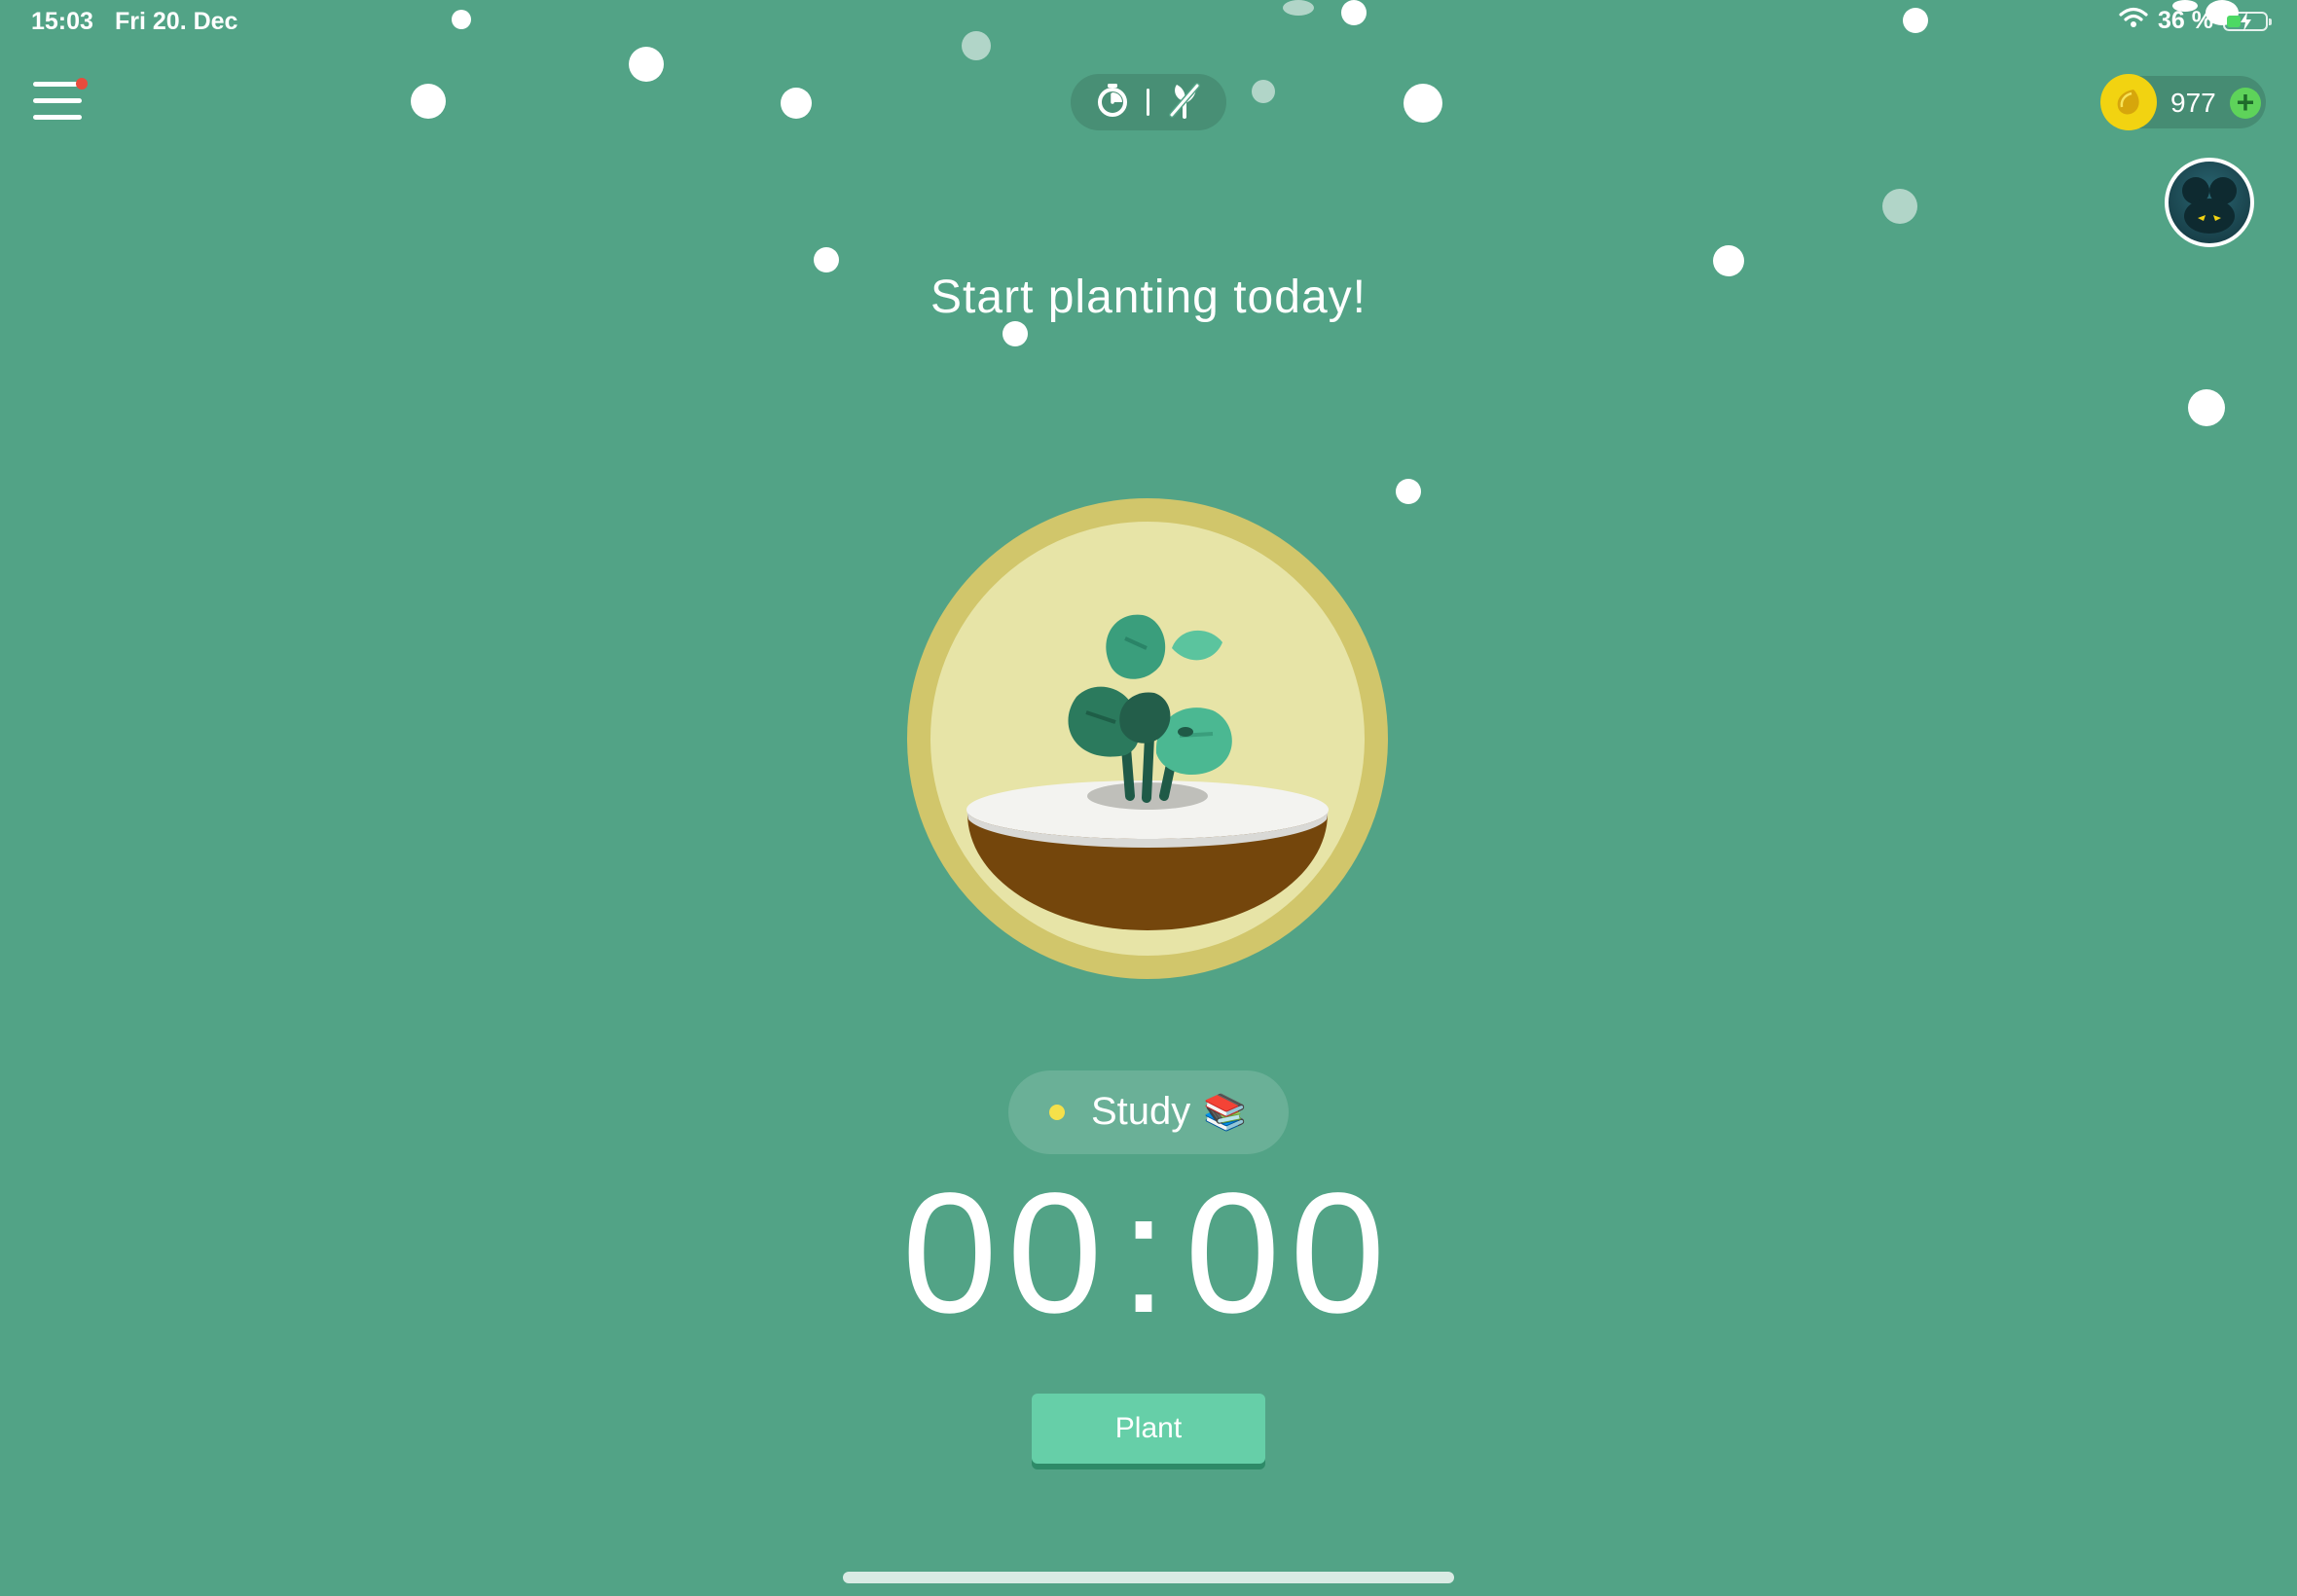  What do you see at coordinates (1291, 1253) in the screenshot?
I see `timer-seconds: 00` at bounding box center [1291, 1253].